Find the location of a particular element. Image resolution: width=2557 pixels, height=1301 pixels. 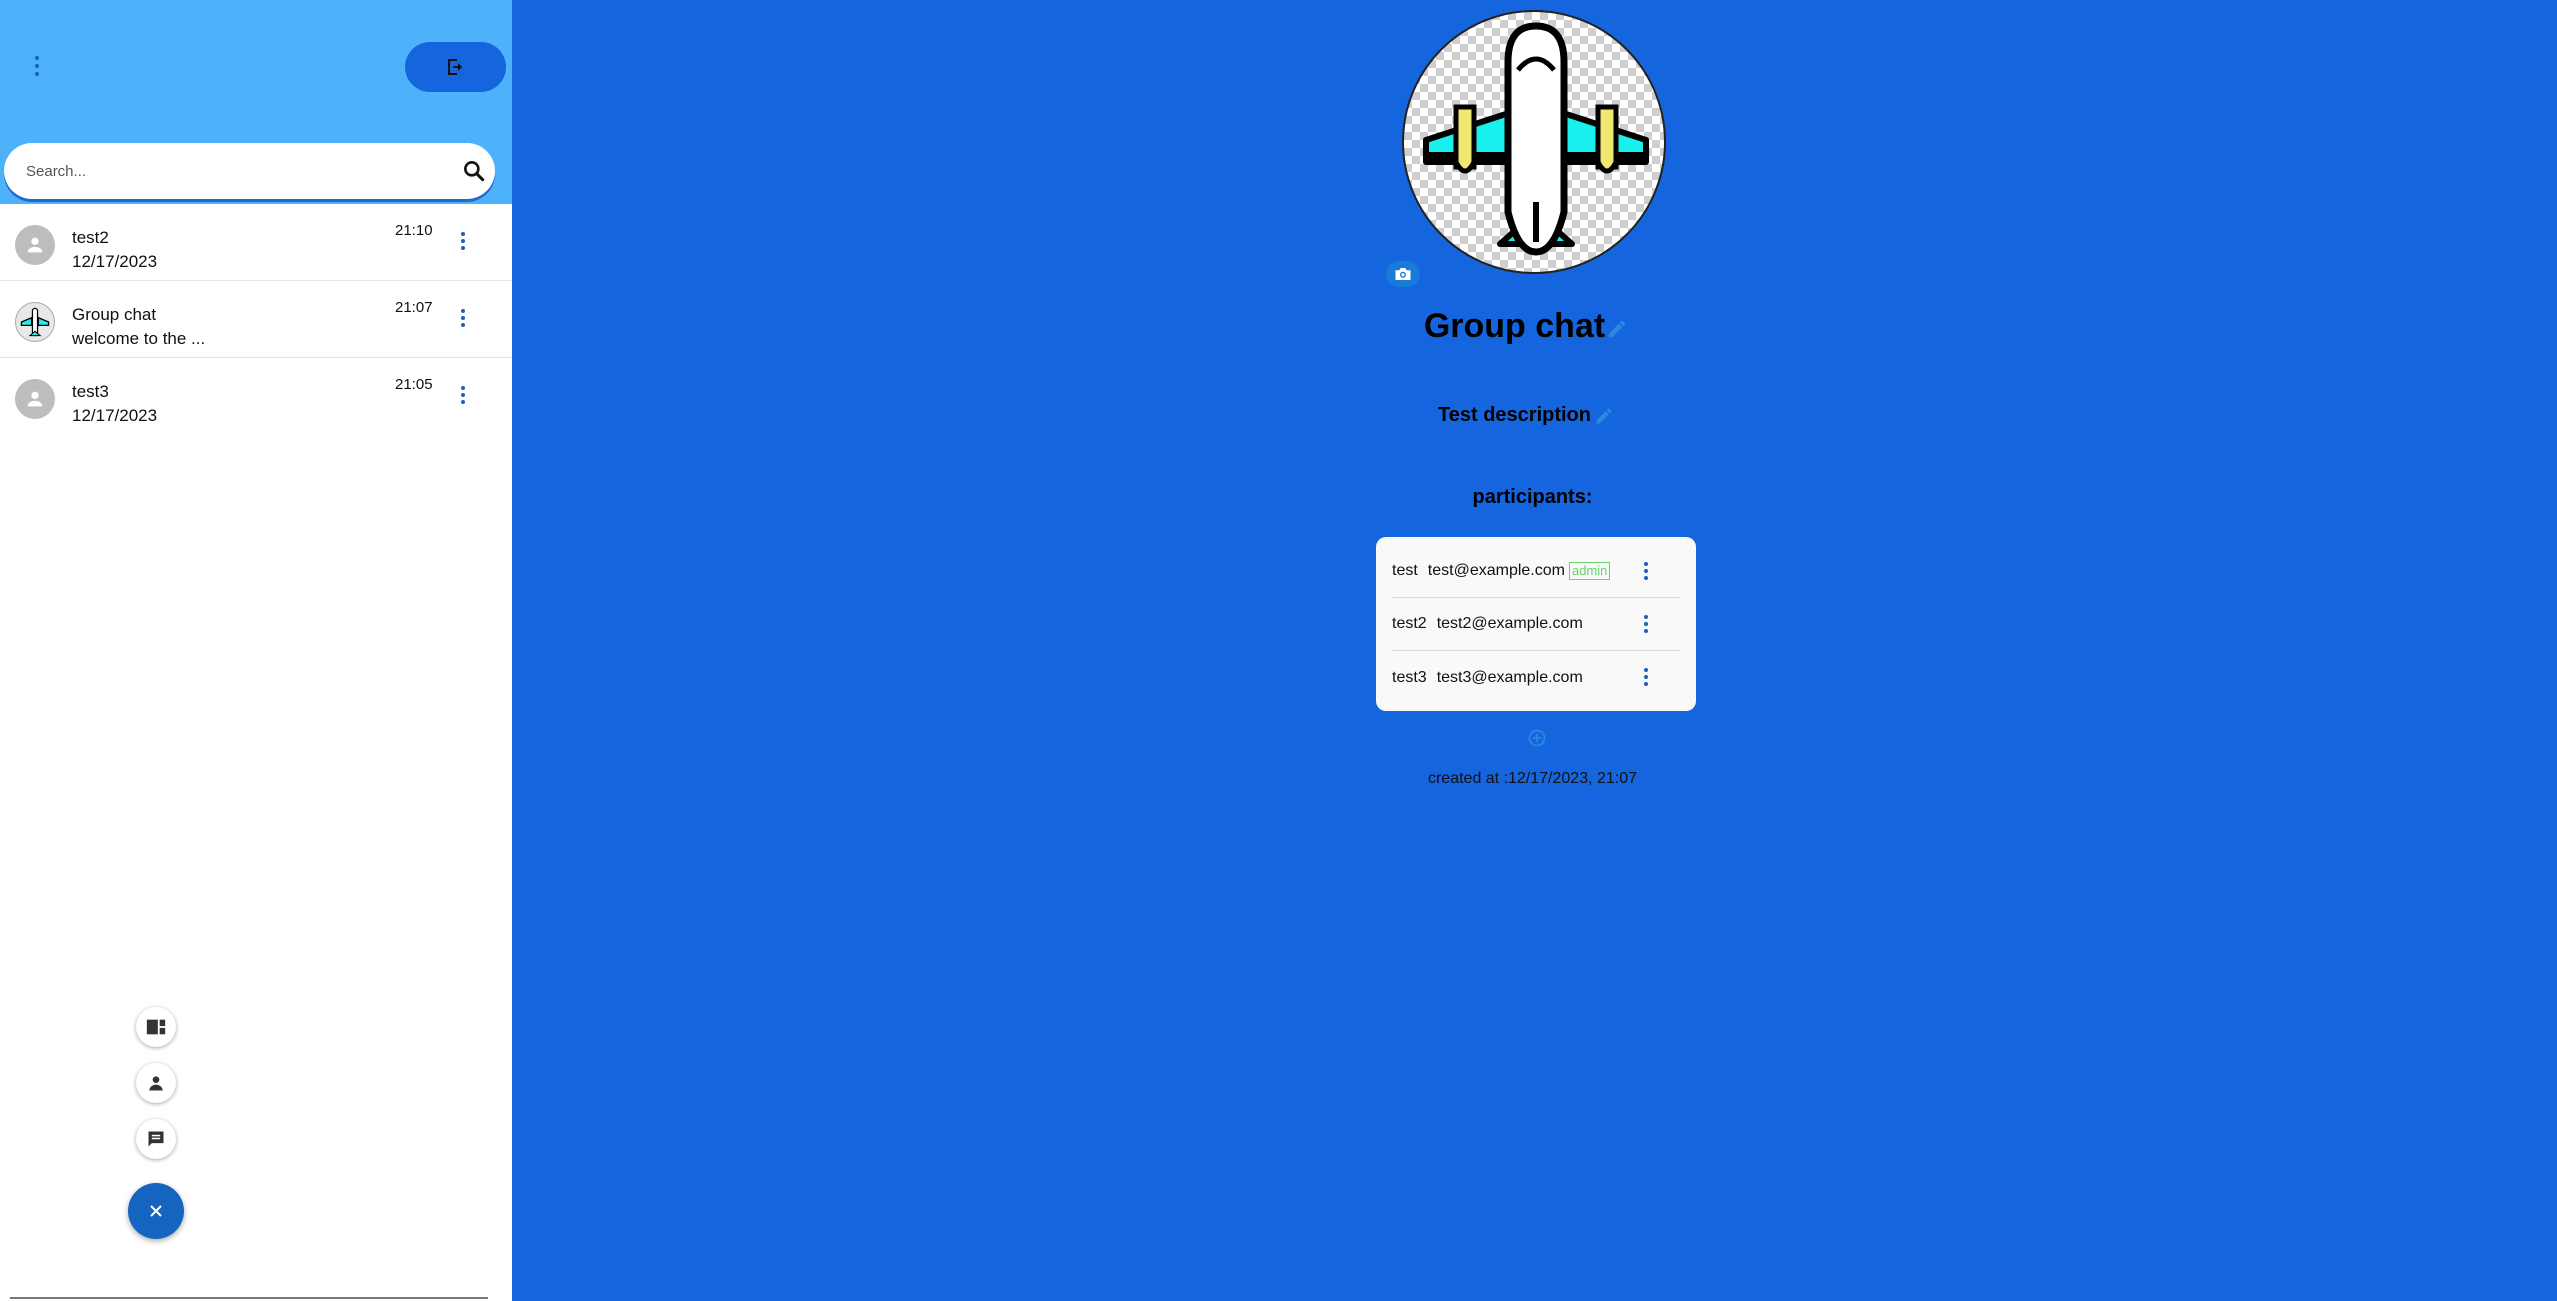

edit-description-icon is located at coordinates (1604, 416).